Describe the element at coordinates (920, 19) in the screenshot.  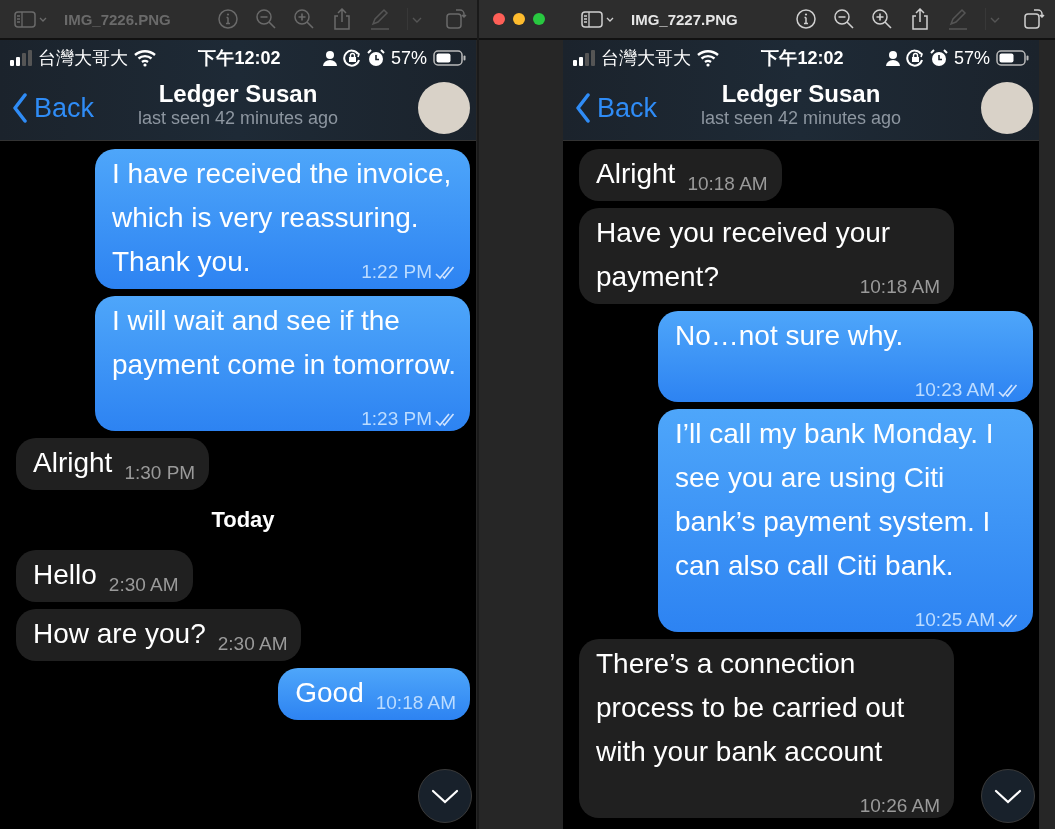
I see `share-icon` at that location.